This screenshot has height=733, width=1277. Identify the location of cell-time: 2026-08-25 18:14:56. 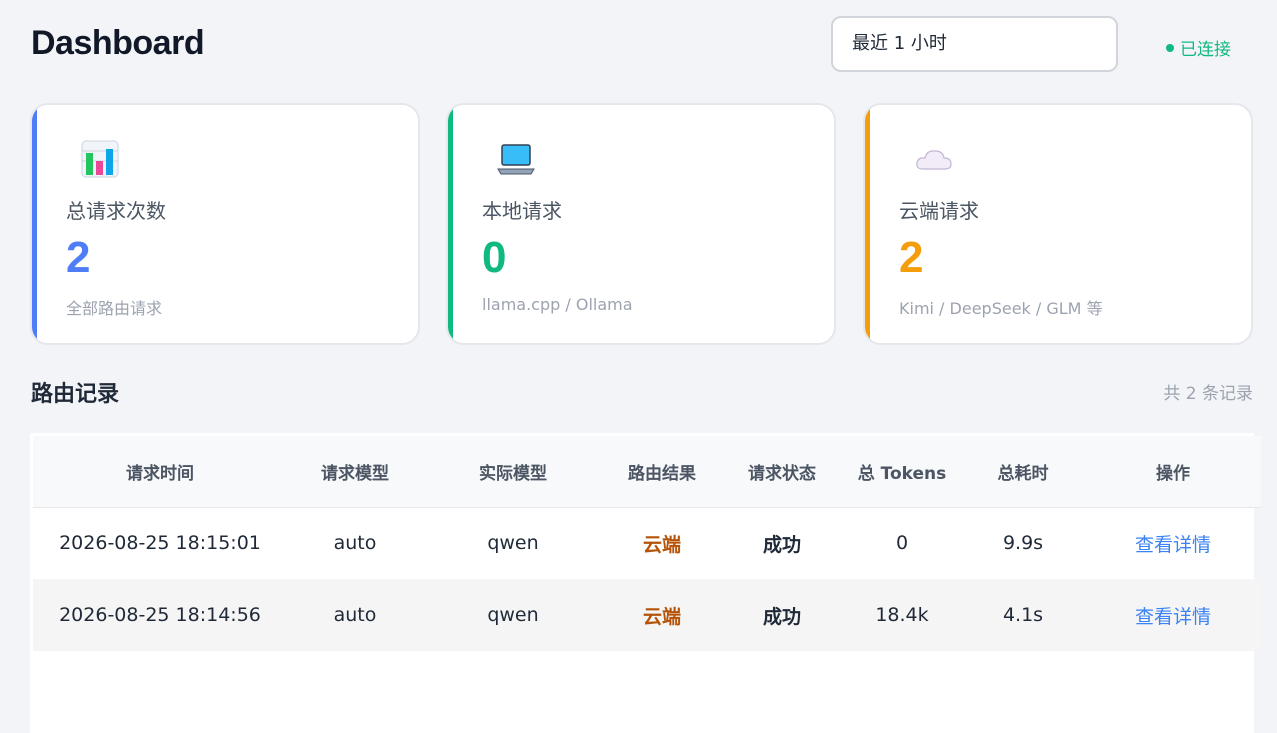
(160, 615).